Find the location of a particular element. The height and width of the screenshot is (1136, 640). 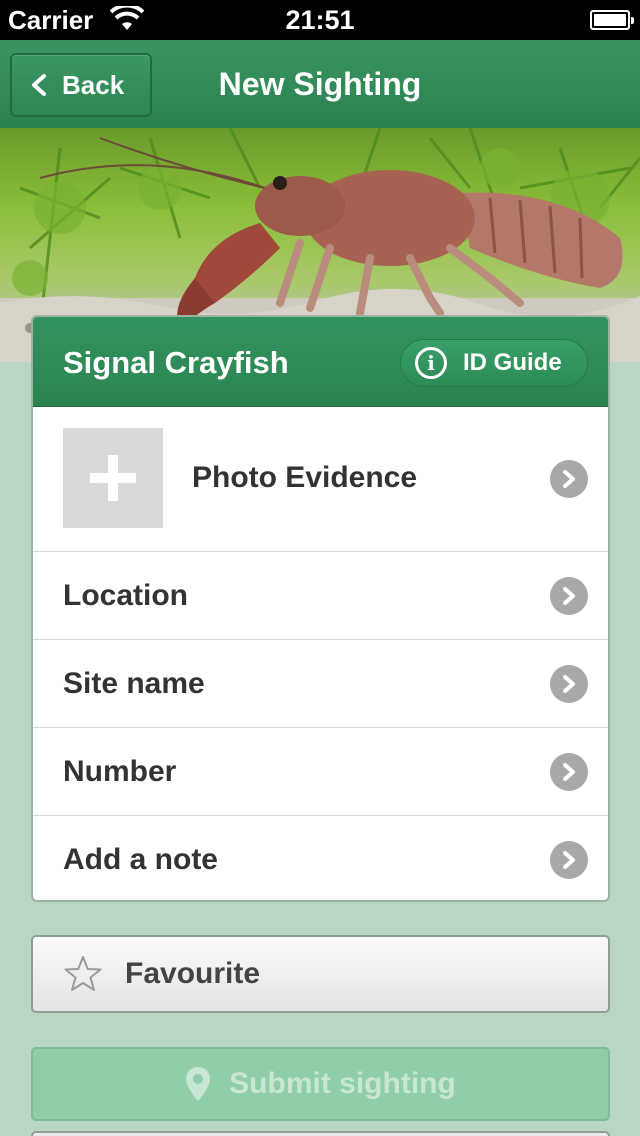

id-guide-button: i ID Guide is located at coordinates (494, 363).